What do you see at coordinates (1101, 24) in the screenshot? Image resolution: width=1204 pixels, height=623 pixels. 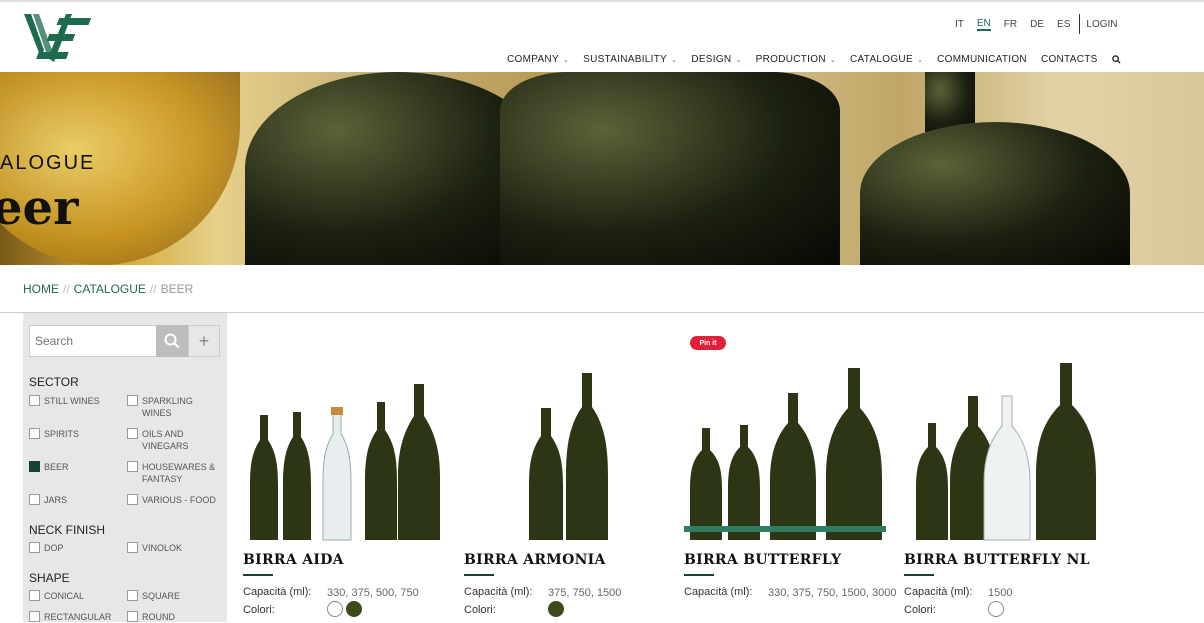 I see `login-link: LOGIN` at bounding box center [1101, 24].